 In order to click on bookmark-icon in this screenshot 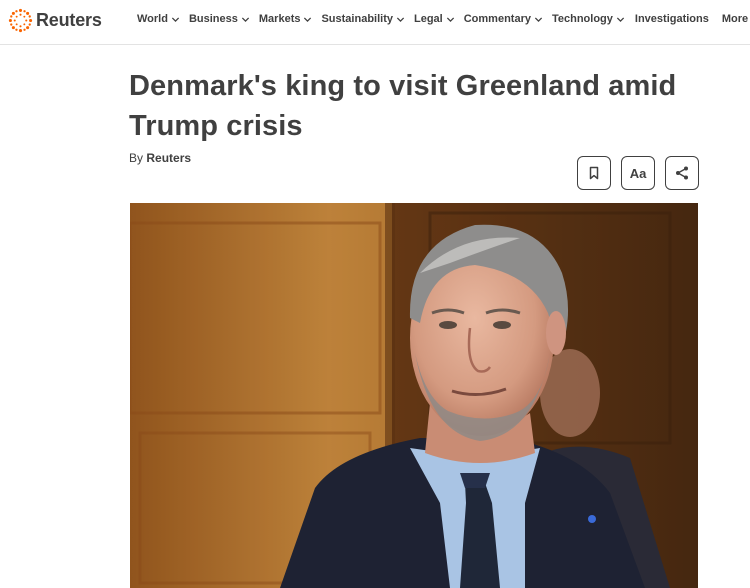, I will do `click(594, 173)`.